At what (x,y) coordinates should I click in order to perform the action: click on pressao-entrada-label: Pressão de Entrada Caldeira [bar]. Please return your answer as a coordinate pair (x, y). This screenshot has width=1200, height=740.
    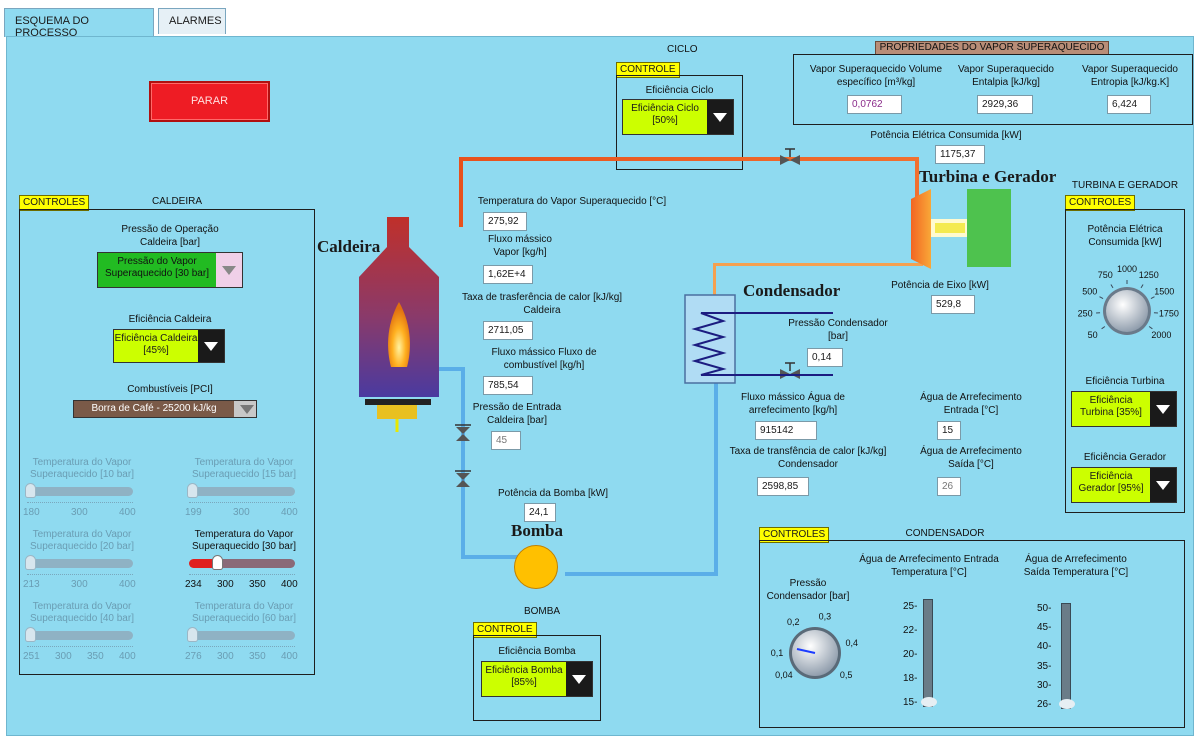
    Looking at the image, I should click on (517, 414).